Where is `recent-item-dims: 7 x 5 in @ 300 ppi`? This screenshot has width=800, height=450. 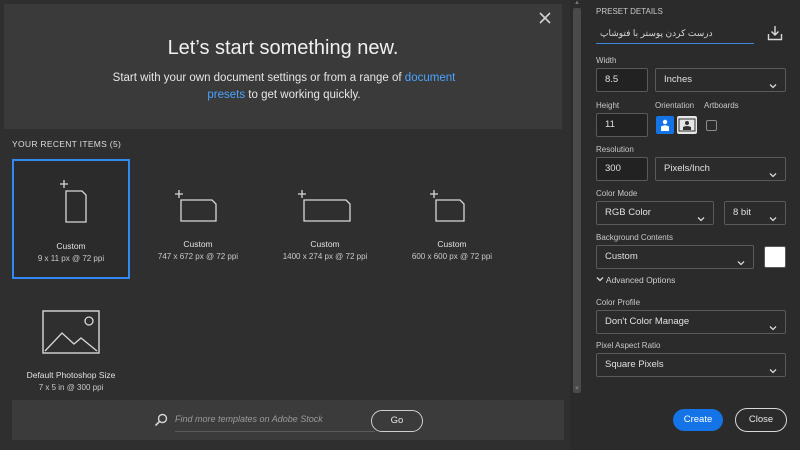 recent-item-dims: 7 x 5 in @ 300 ppi is located at coordinates (71, 387).